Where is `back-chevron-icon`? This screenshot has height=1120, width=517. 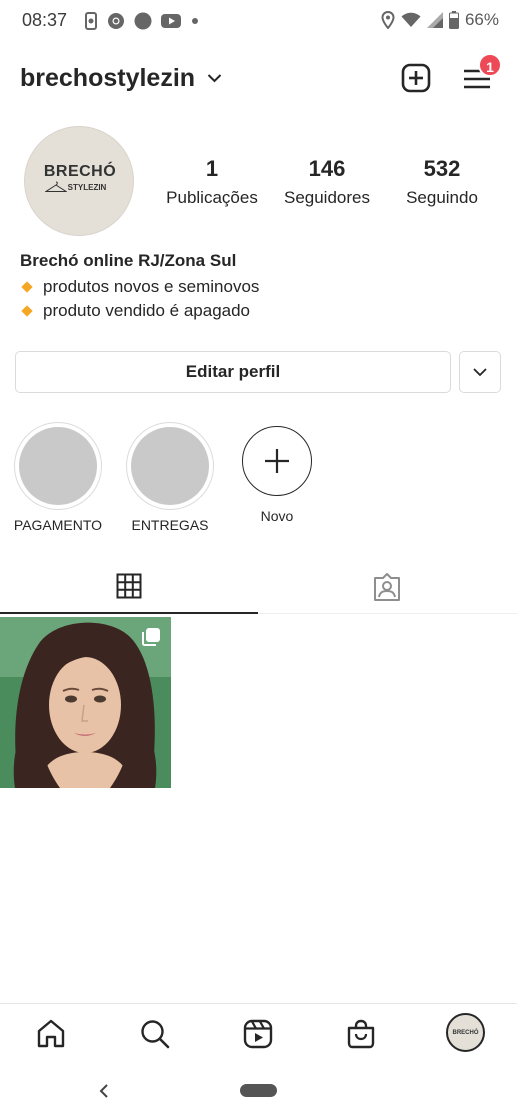 back-chevron-icon is located at coordinates (105, 1091).